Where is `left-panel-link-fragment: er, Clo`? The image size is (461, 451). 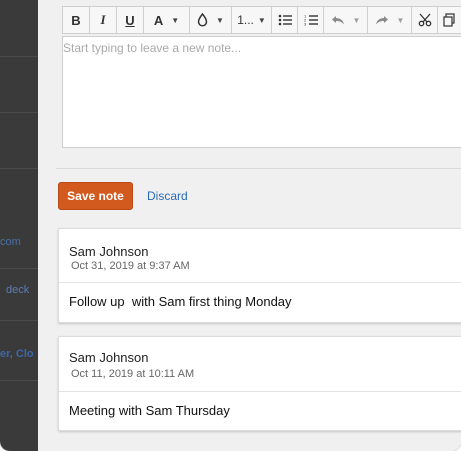 left-panel-link-fragment: er, Clo is located at coordinates (17, 354).